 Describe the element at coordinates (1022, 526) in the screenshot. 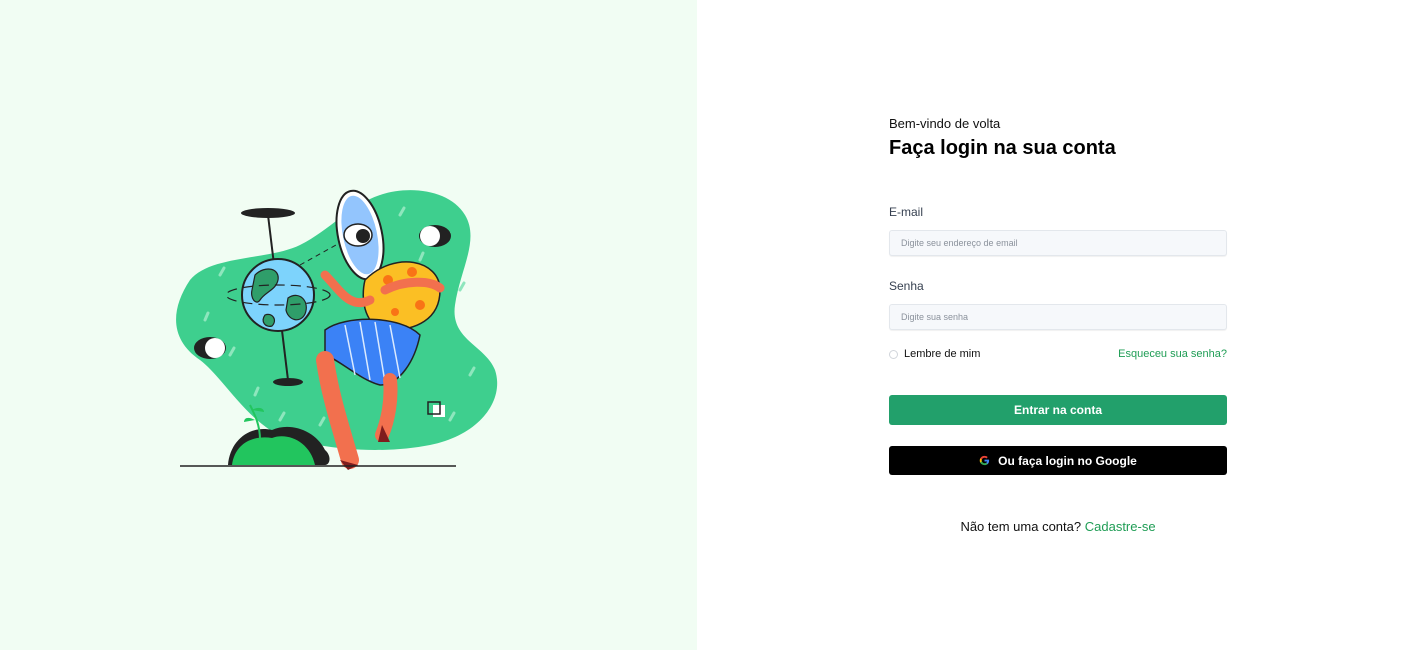

I see `no-account-text: Não tem uma conta?` at that location.